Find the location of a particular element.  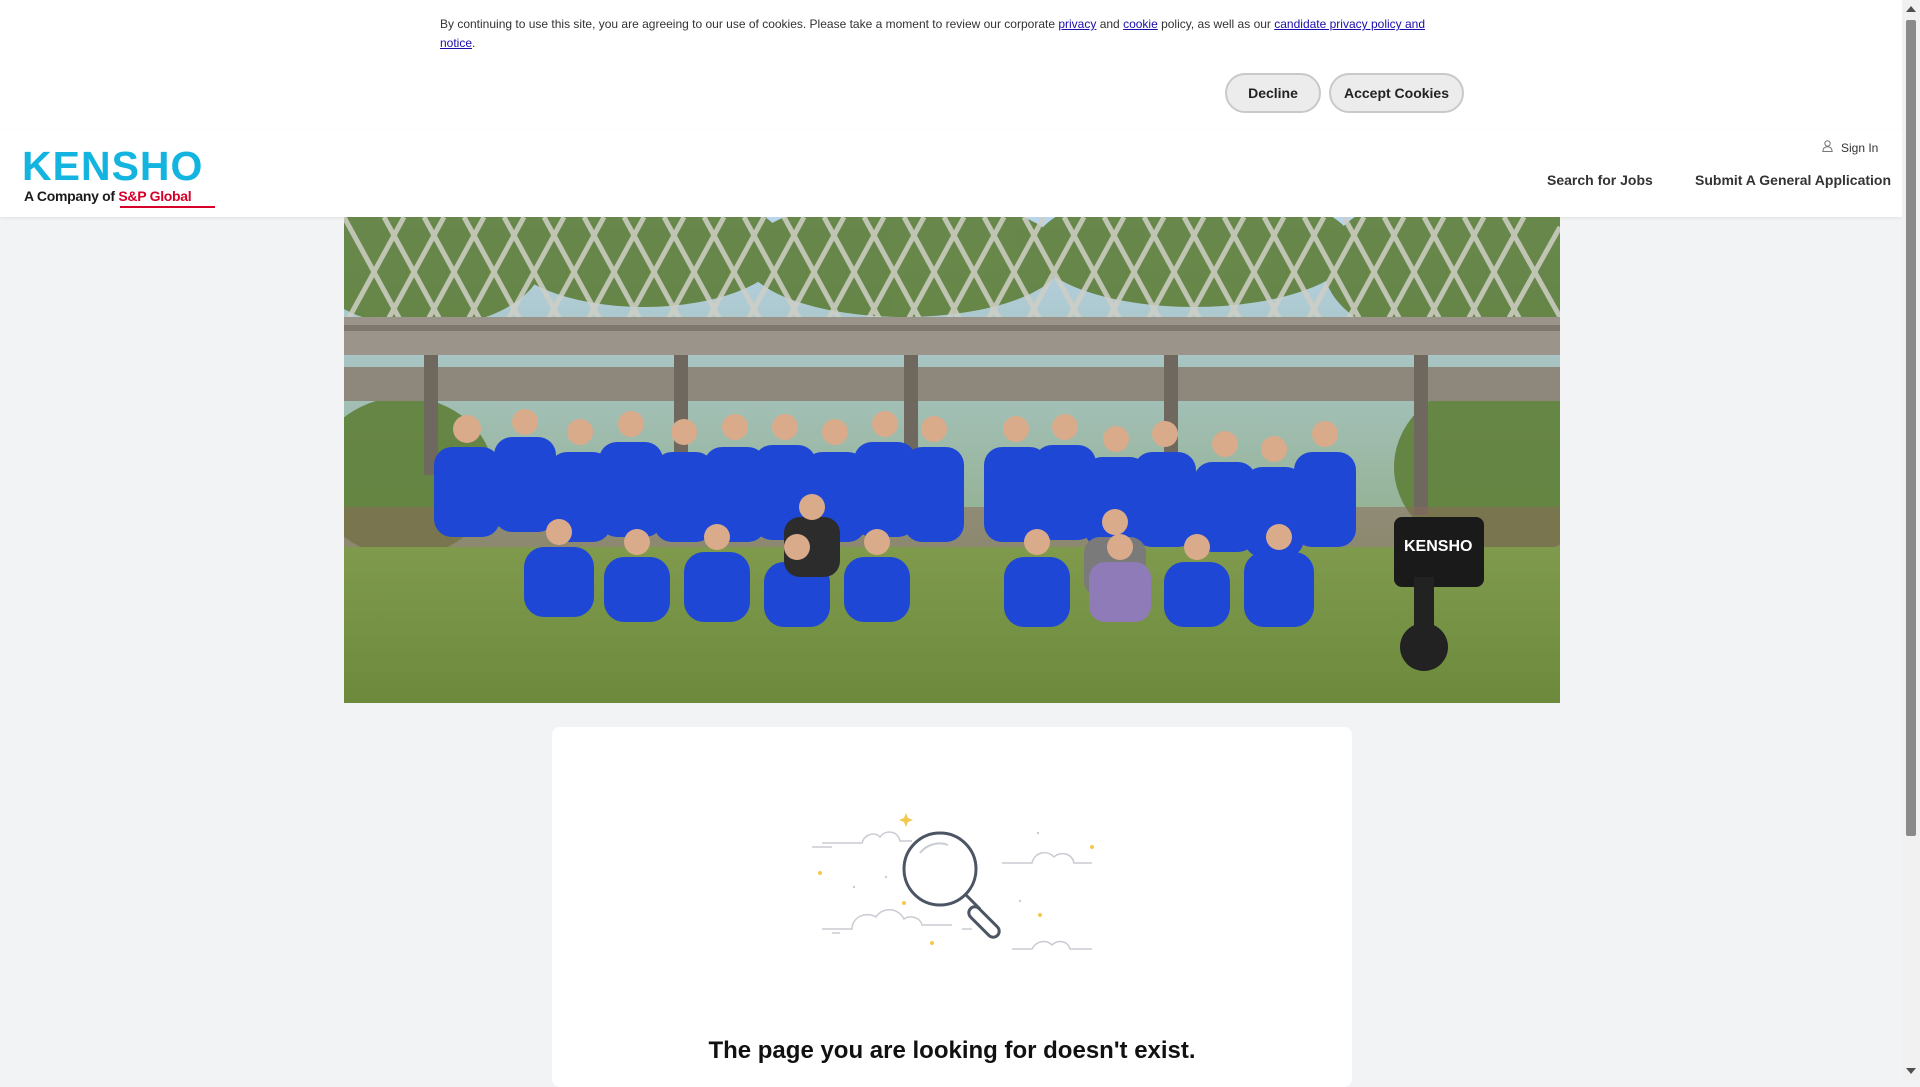

magnifying-glass-icon is located at coordinates (952, 887).